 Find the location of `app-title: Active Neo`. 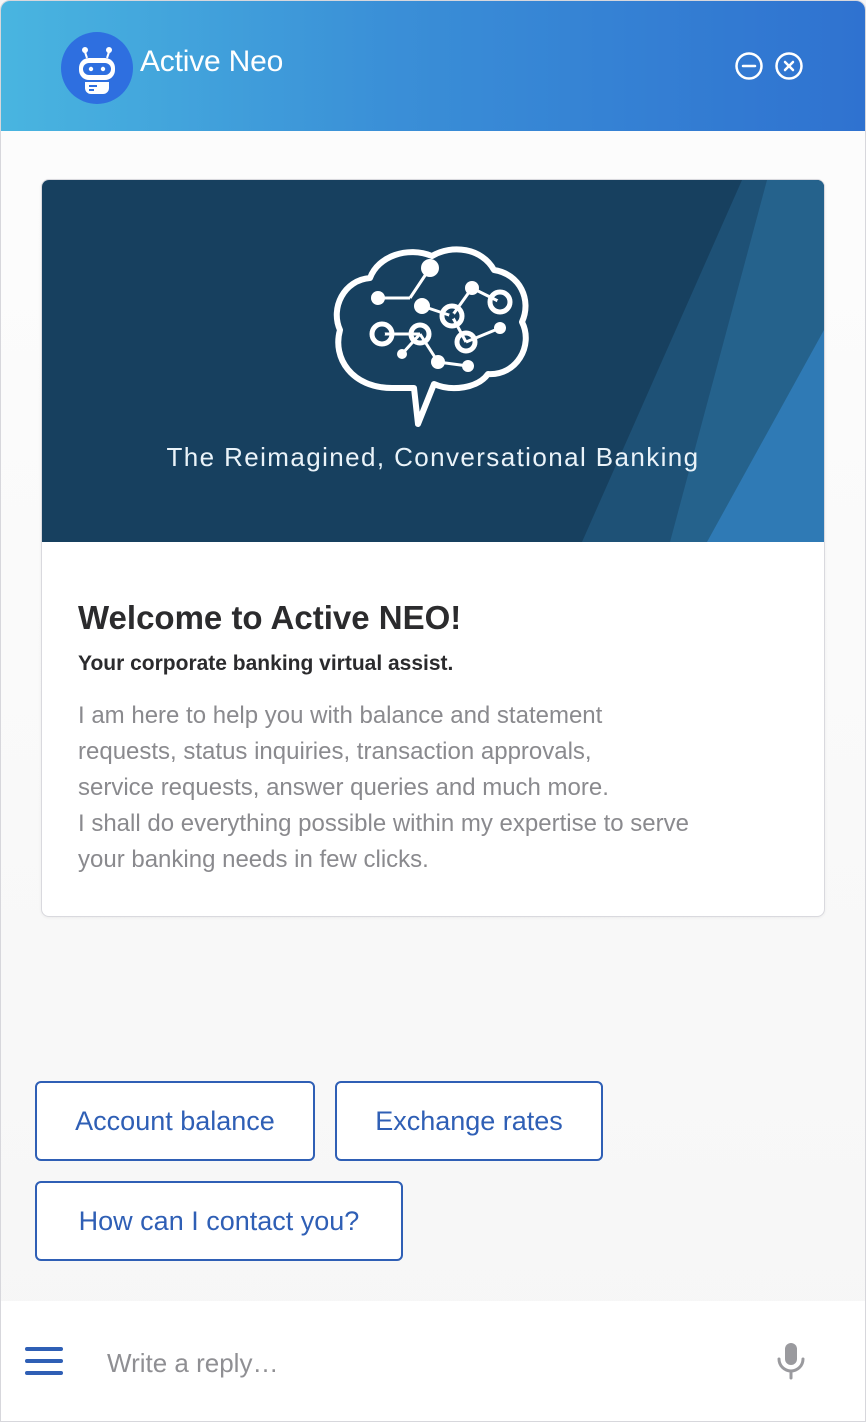

app-title: Active Neo is located at coordinates (212, 61).